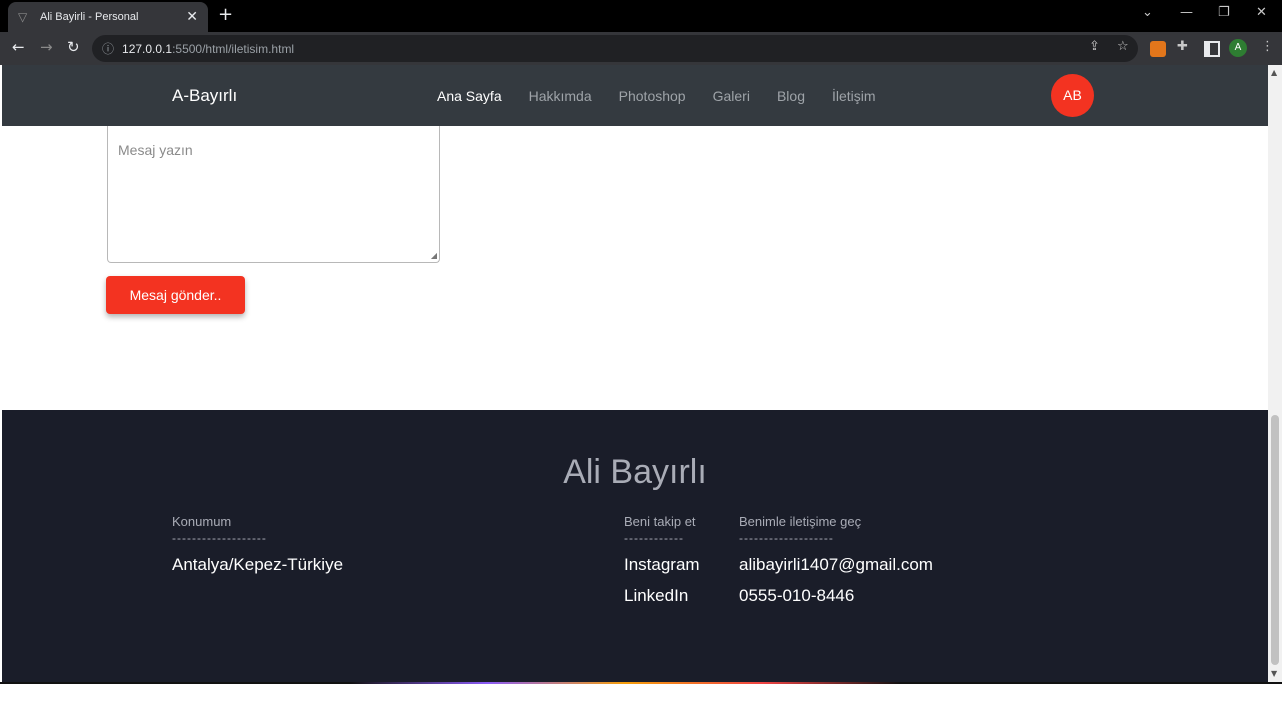 The image size is (1282, 723). Describe the element at coordinates (1224, 12) in the screenshot. I see `maximize-icon: ❐` at that location.